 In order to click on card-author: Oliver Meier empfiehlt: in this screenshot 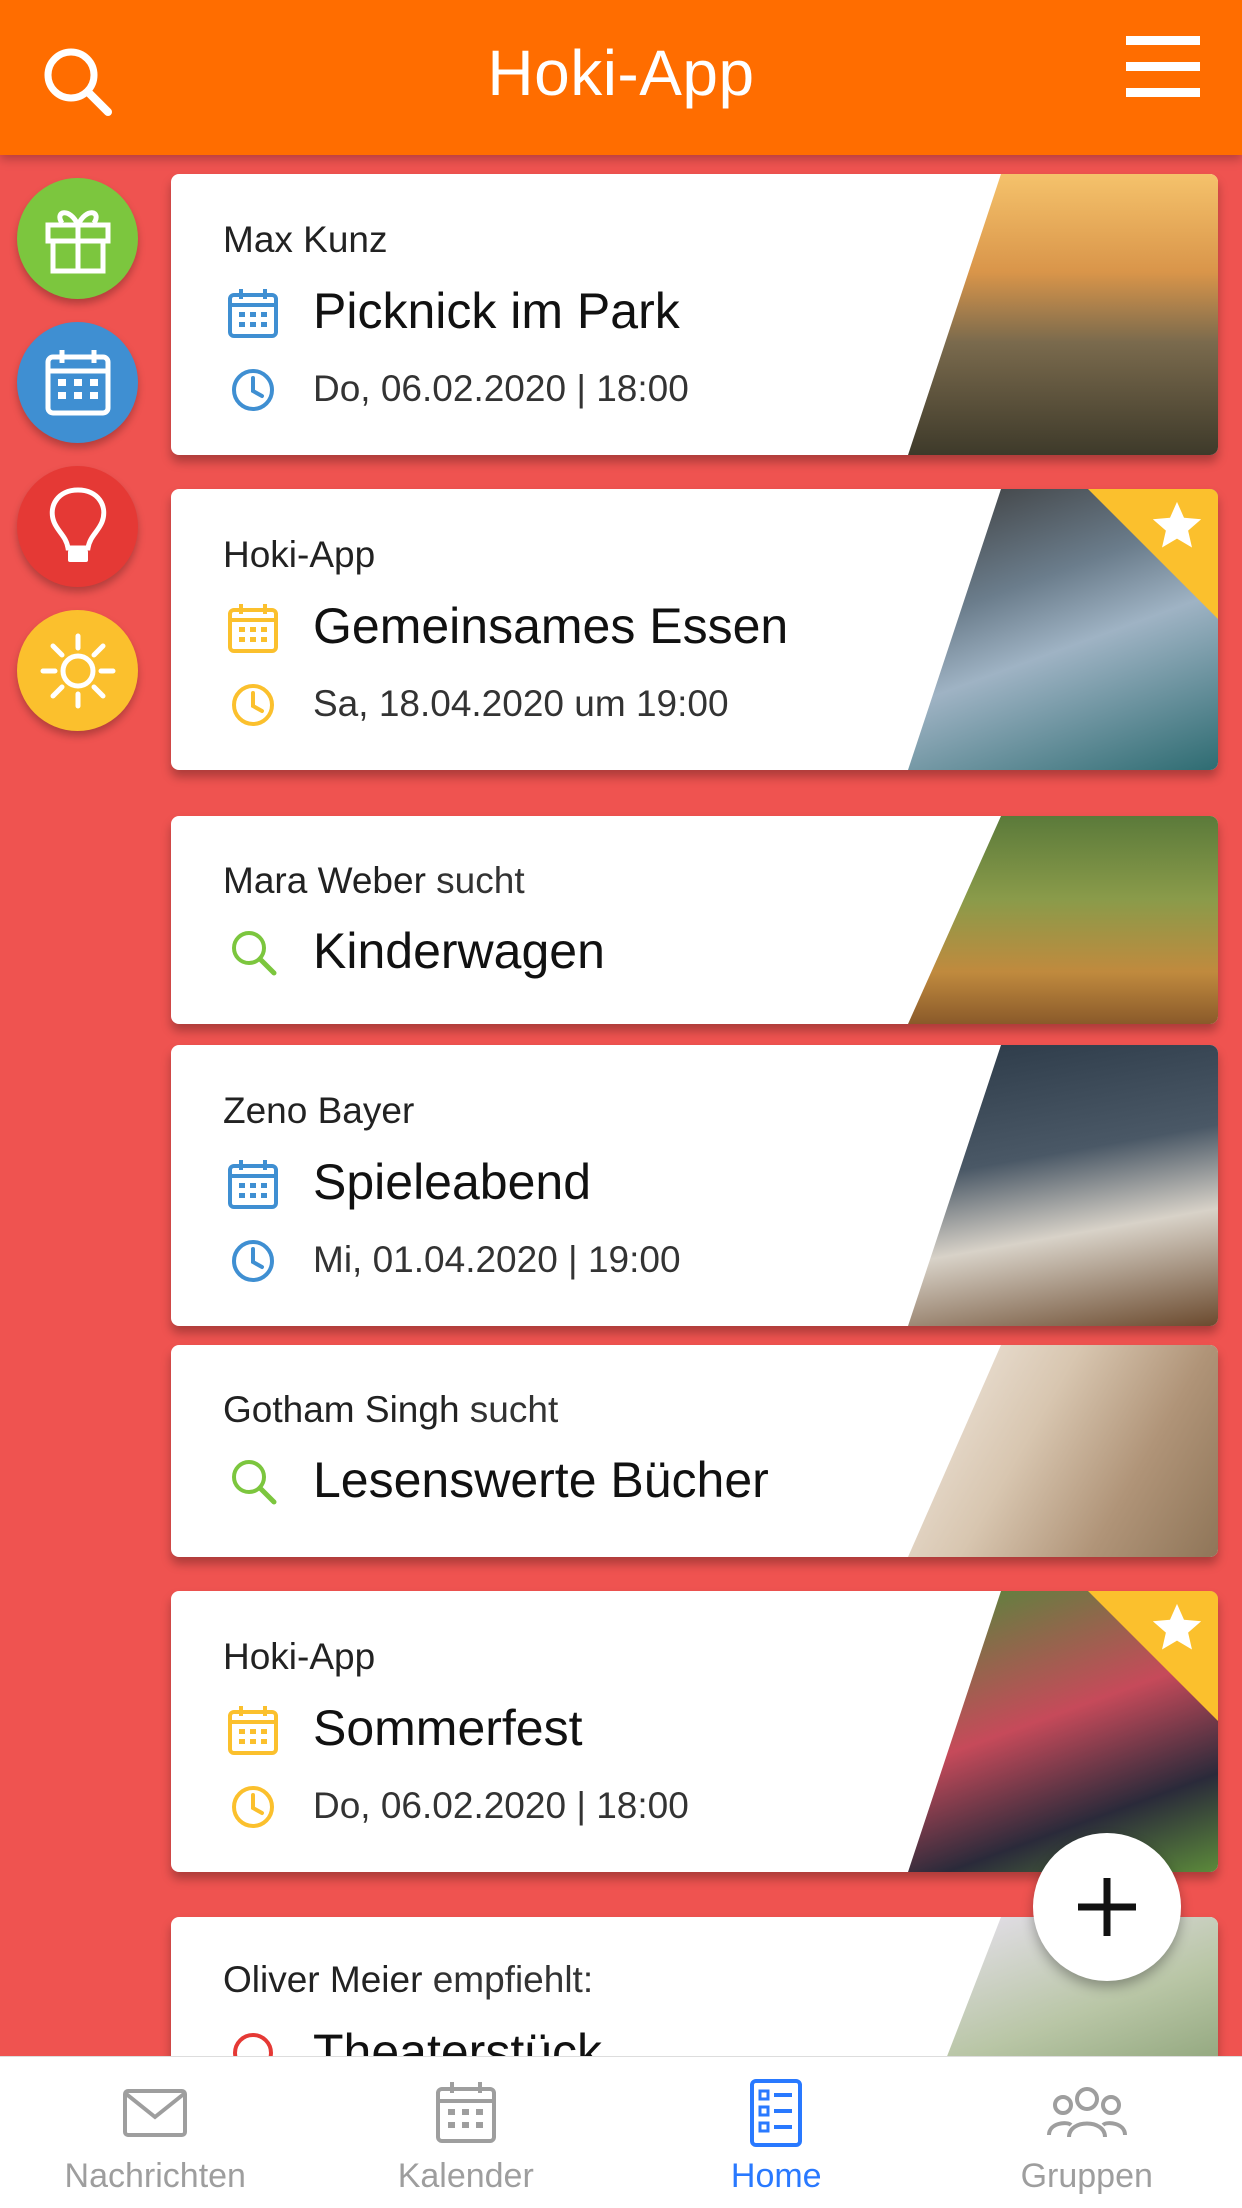, I will do `click(408, 1979)`.